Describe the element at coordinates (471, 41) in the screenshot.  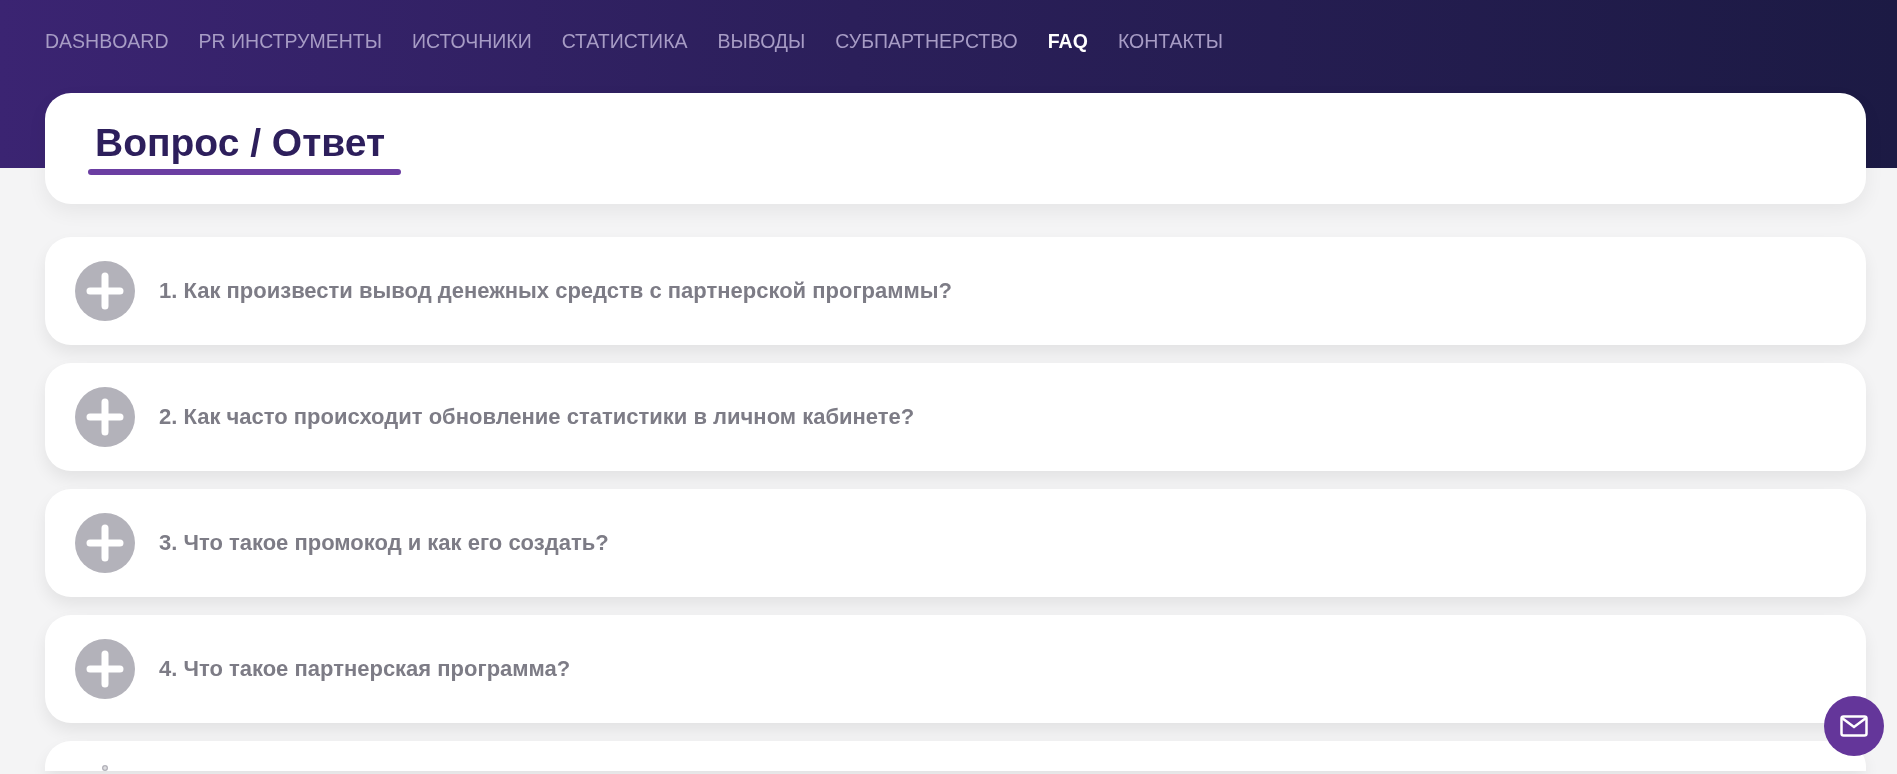
I see `nav-link: ИСТОЧНИКИ` at that location.